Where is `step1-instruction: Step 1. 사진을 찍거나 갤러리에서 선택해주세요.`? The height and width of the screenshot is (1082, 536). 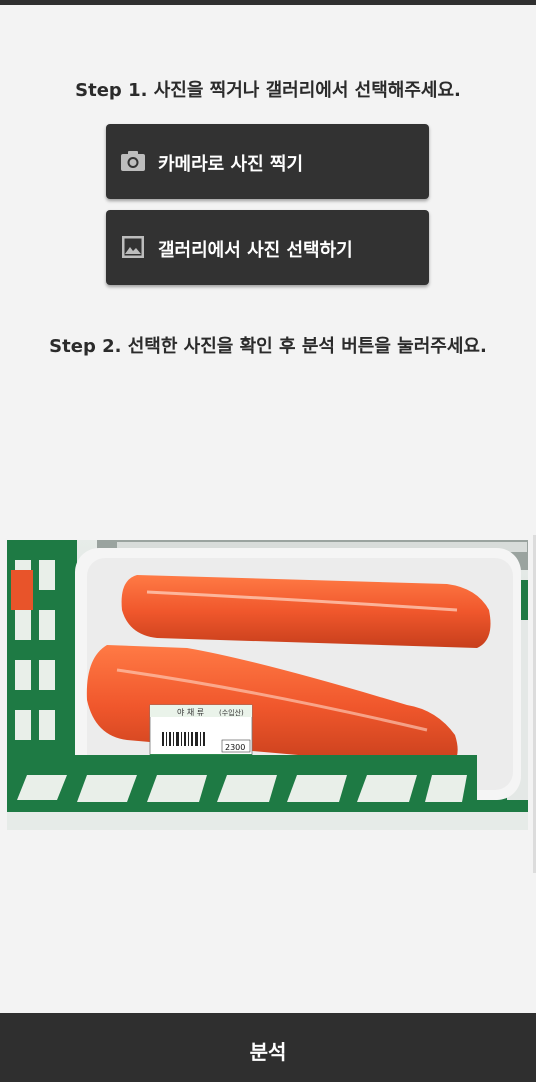 step1-instruction: Step 1. 사진을 찍거나 갤러리에서 선택해주세요. is located at coordinates (268, 90).